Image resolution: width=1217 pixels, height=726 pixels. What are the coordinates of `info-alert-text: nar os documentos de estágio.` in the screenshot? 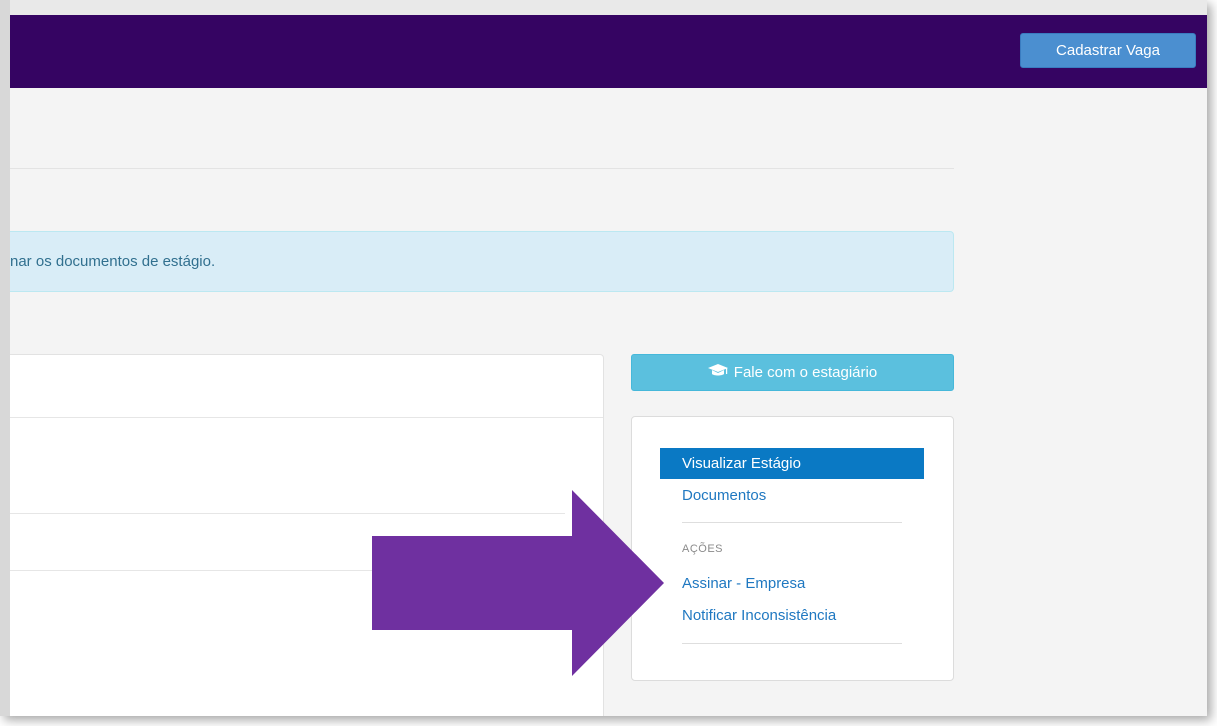 It's located at (113, 261).